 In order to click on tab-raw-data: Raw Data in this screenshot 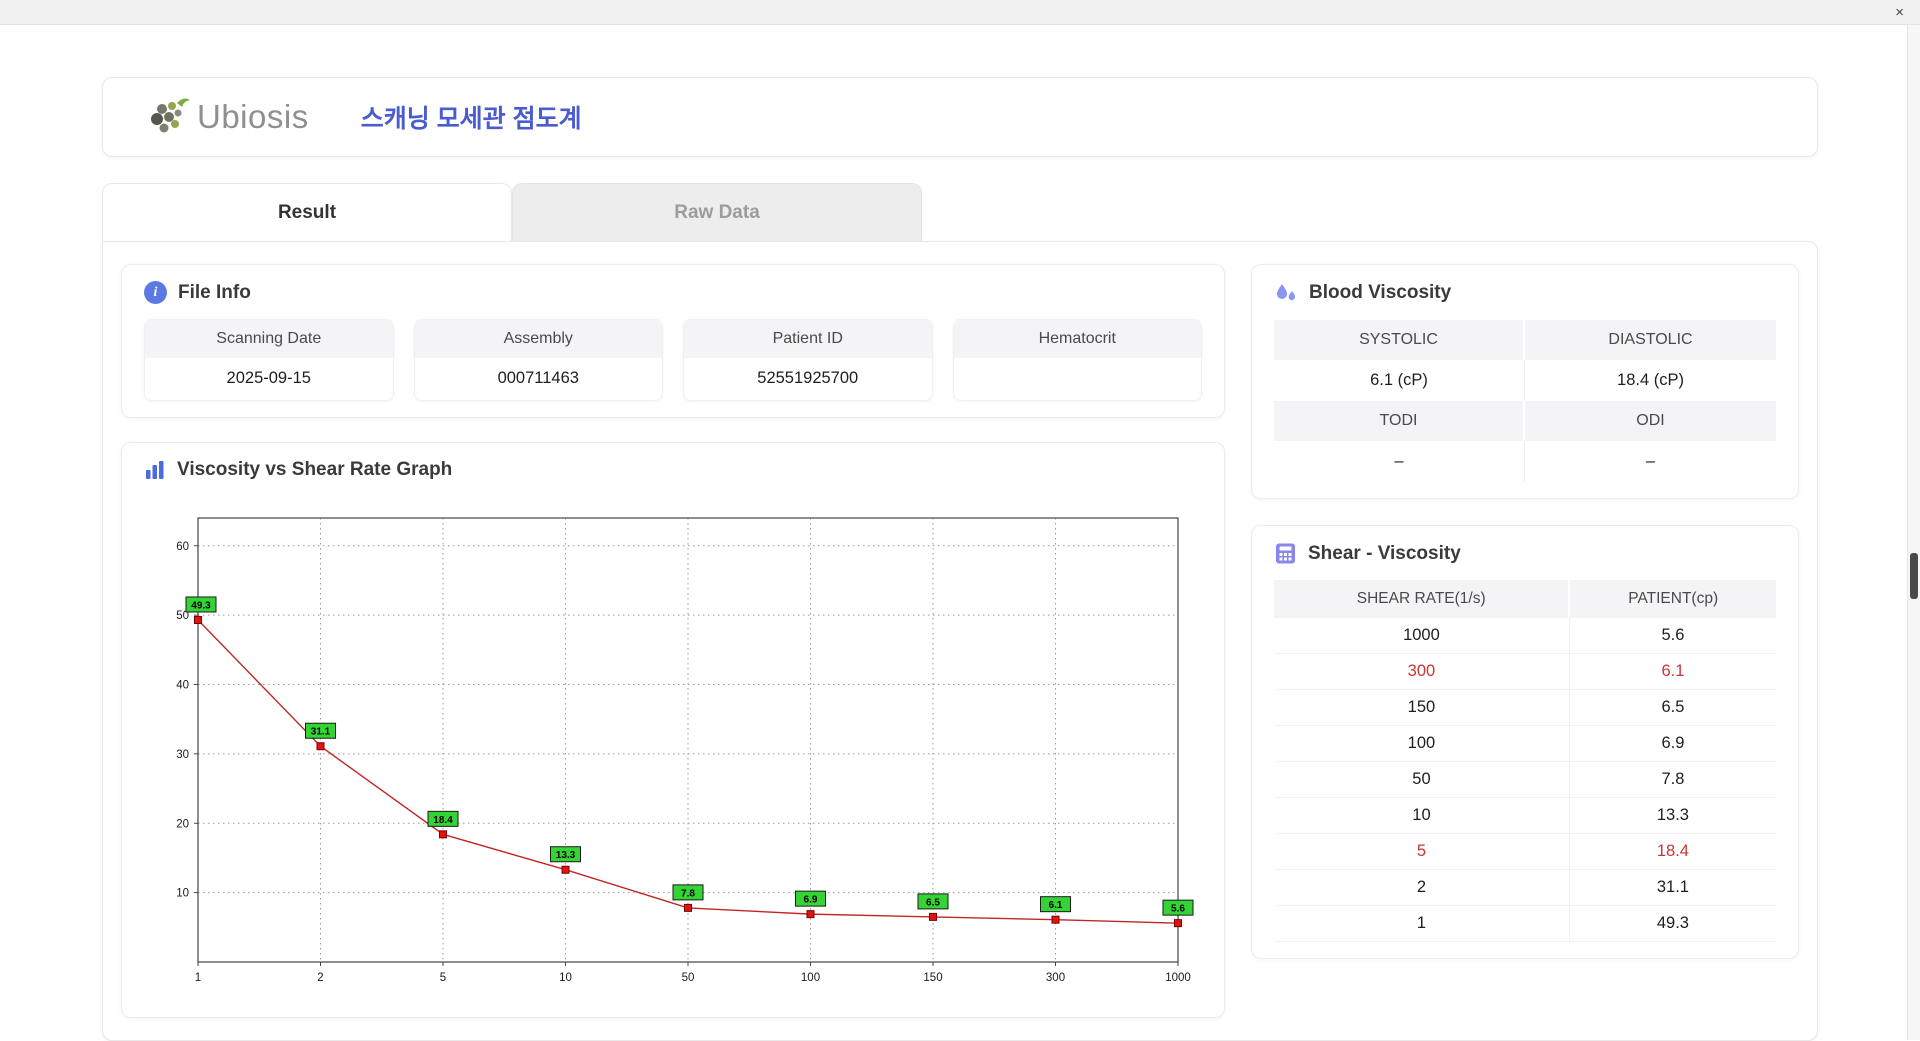, I will do `click(717, 212)`.